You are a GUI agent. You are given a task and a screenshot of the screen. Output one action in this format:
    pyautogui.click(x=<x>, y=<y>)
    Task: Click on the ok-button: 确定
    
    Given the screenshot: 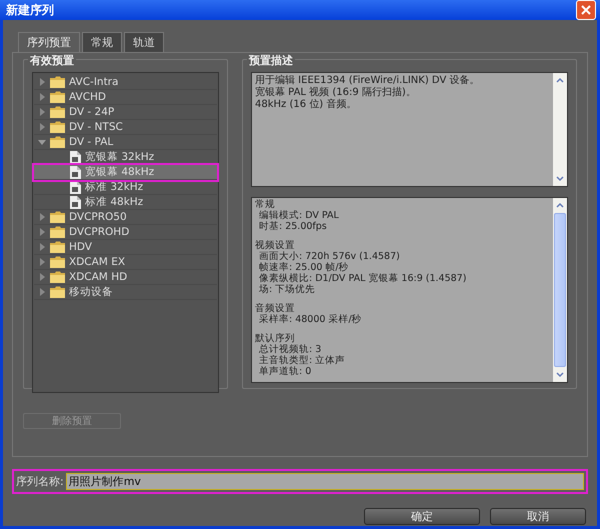 What is the action you would take?
    pyautogui.click(x=422, y=516)
    